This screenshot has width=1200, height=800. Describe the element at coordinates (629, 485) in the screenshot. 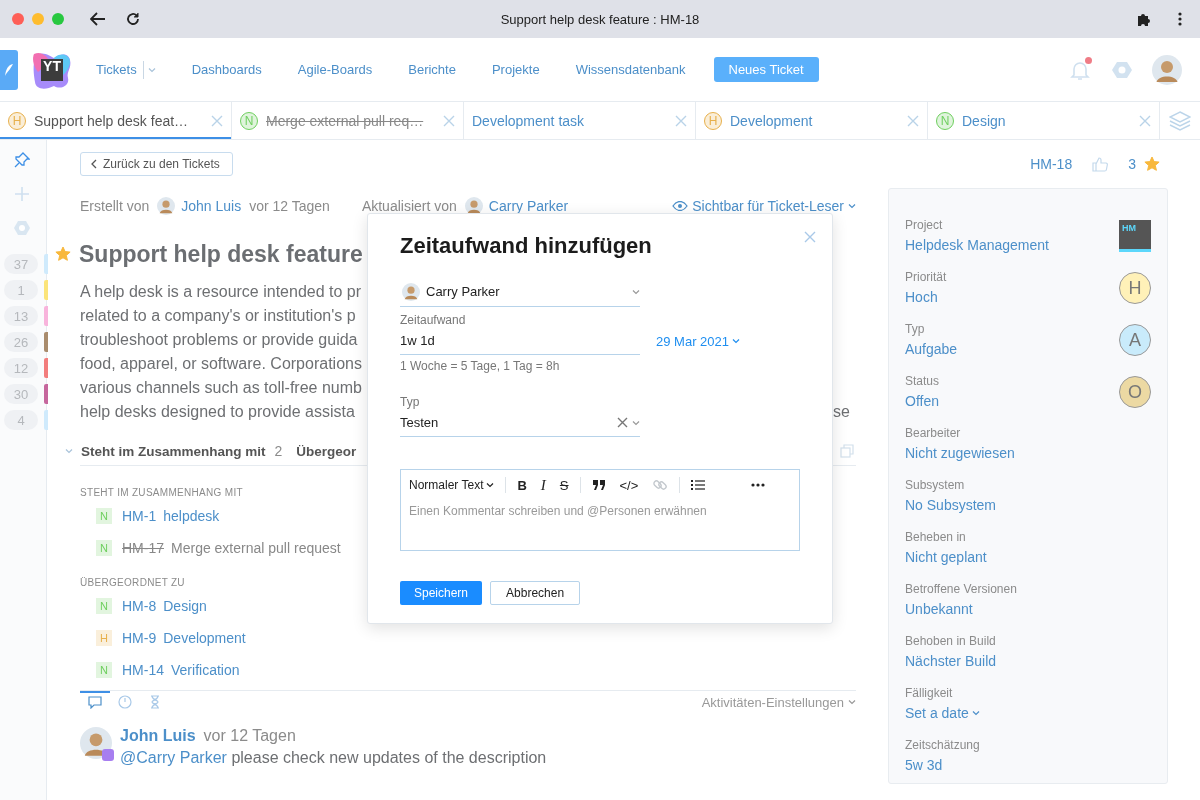

I see `code-button: </>` at that location.